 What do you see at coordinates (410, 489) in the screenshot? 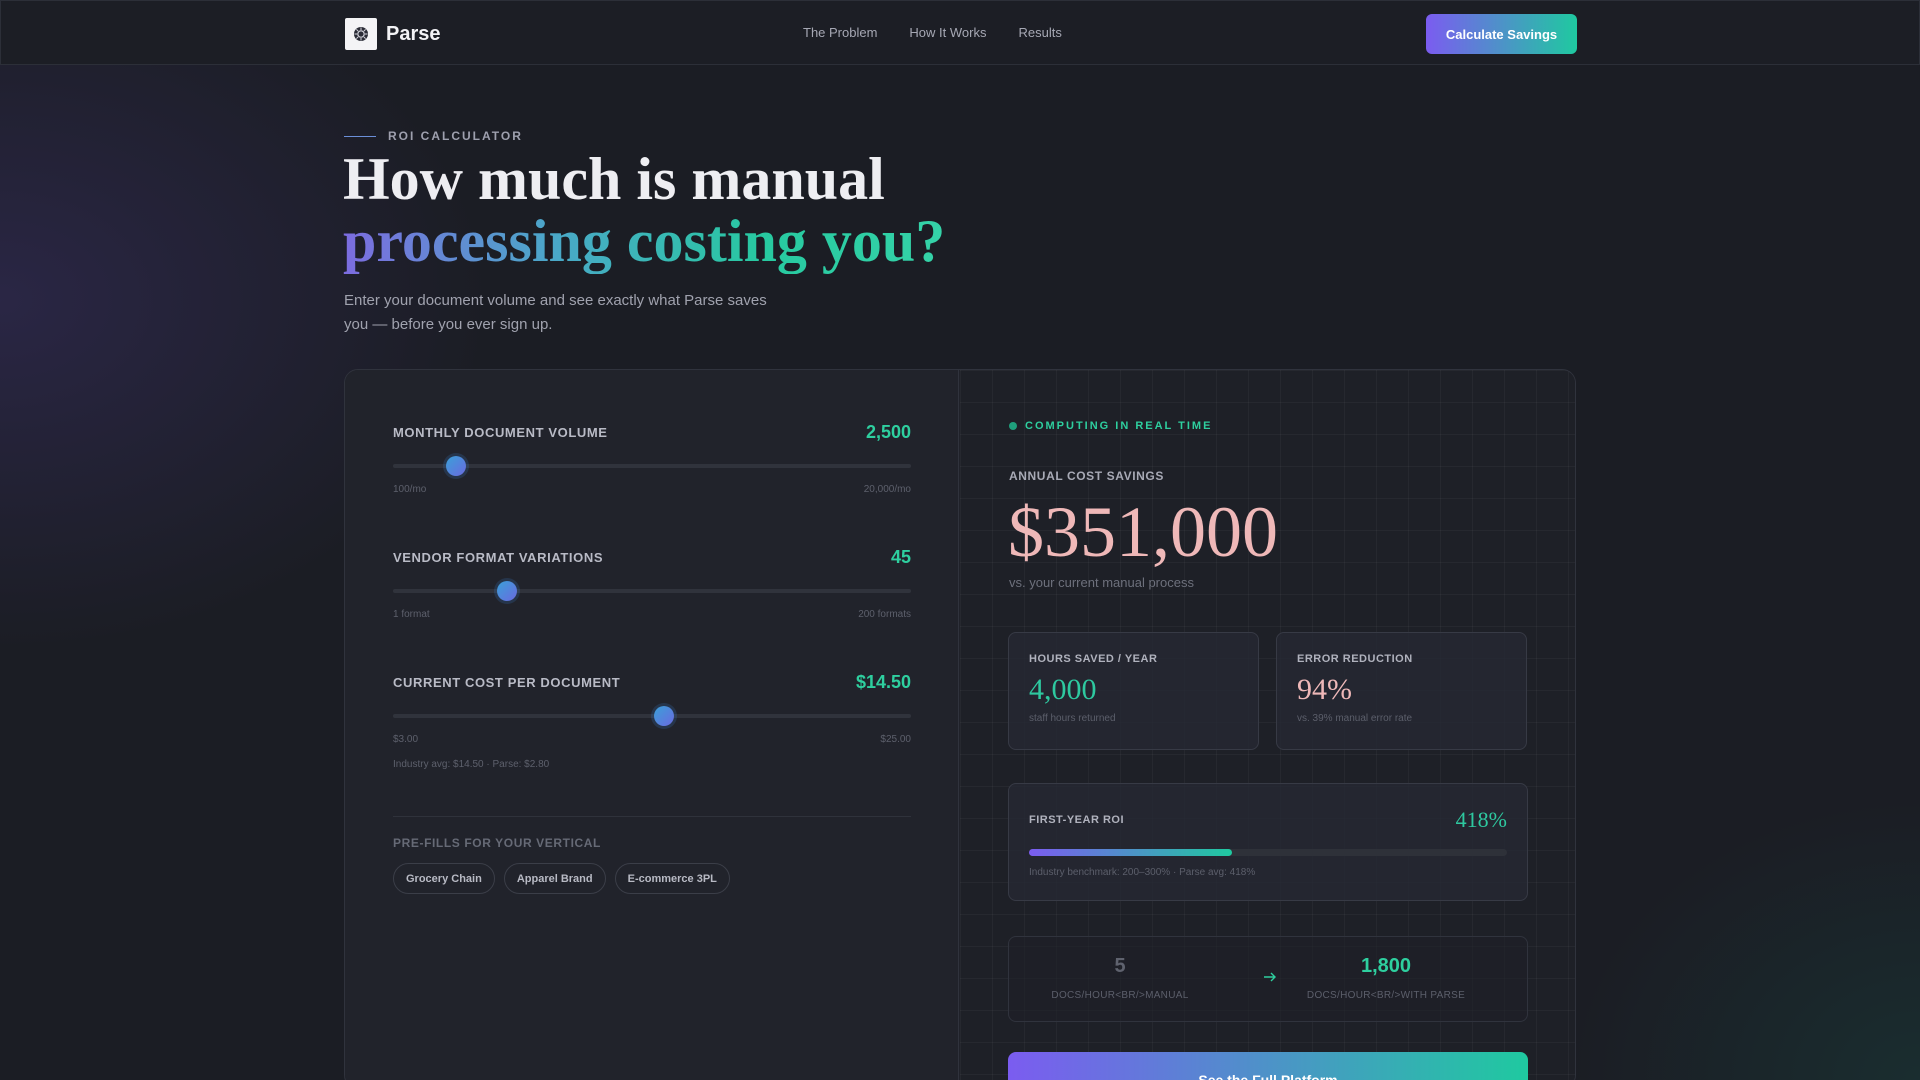
I see `slider-min-label: 100/mo` at bounding box center [410, 489].